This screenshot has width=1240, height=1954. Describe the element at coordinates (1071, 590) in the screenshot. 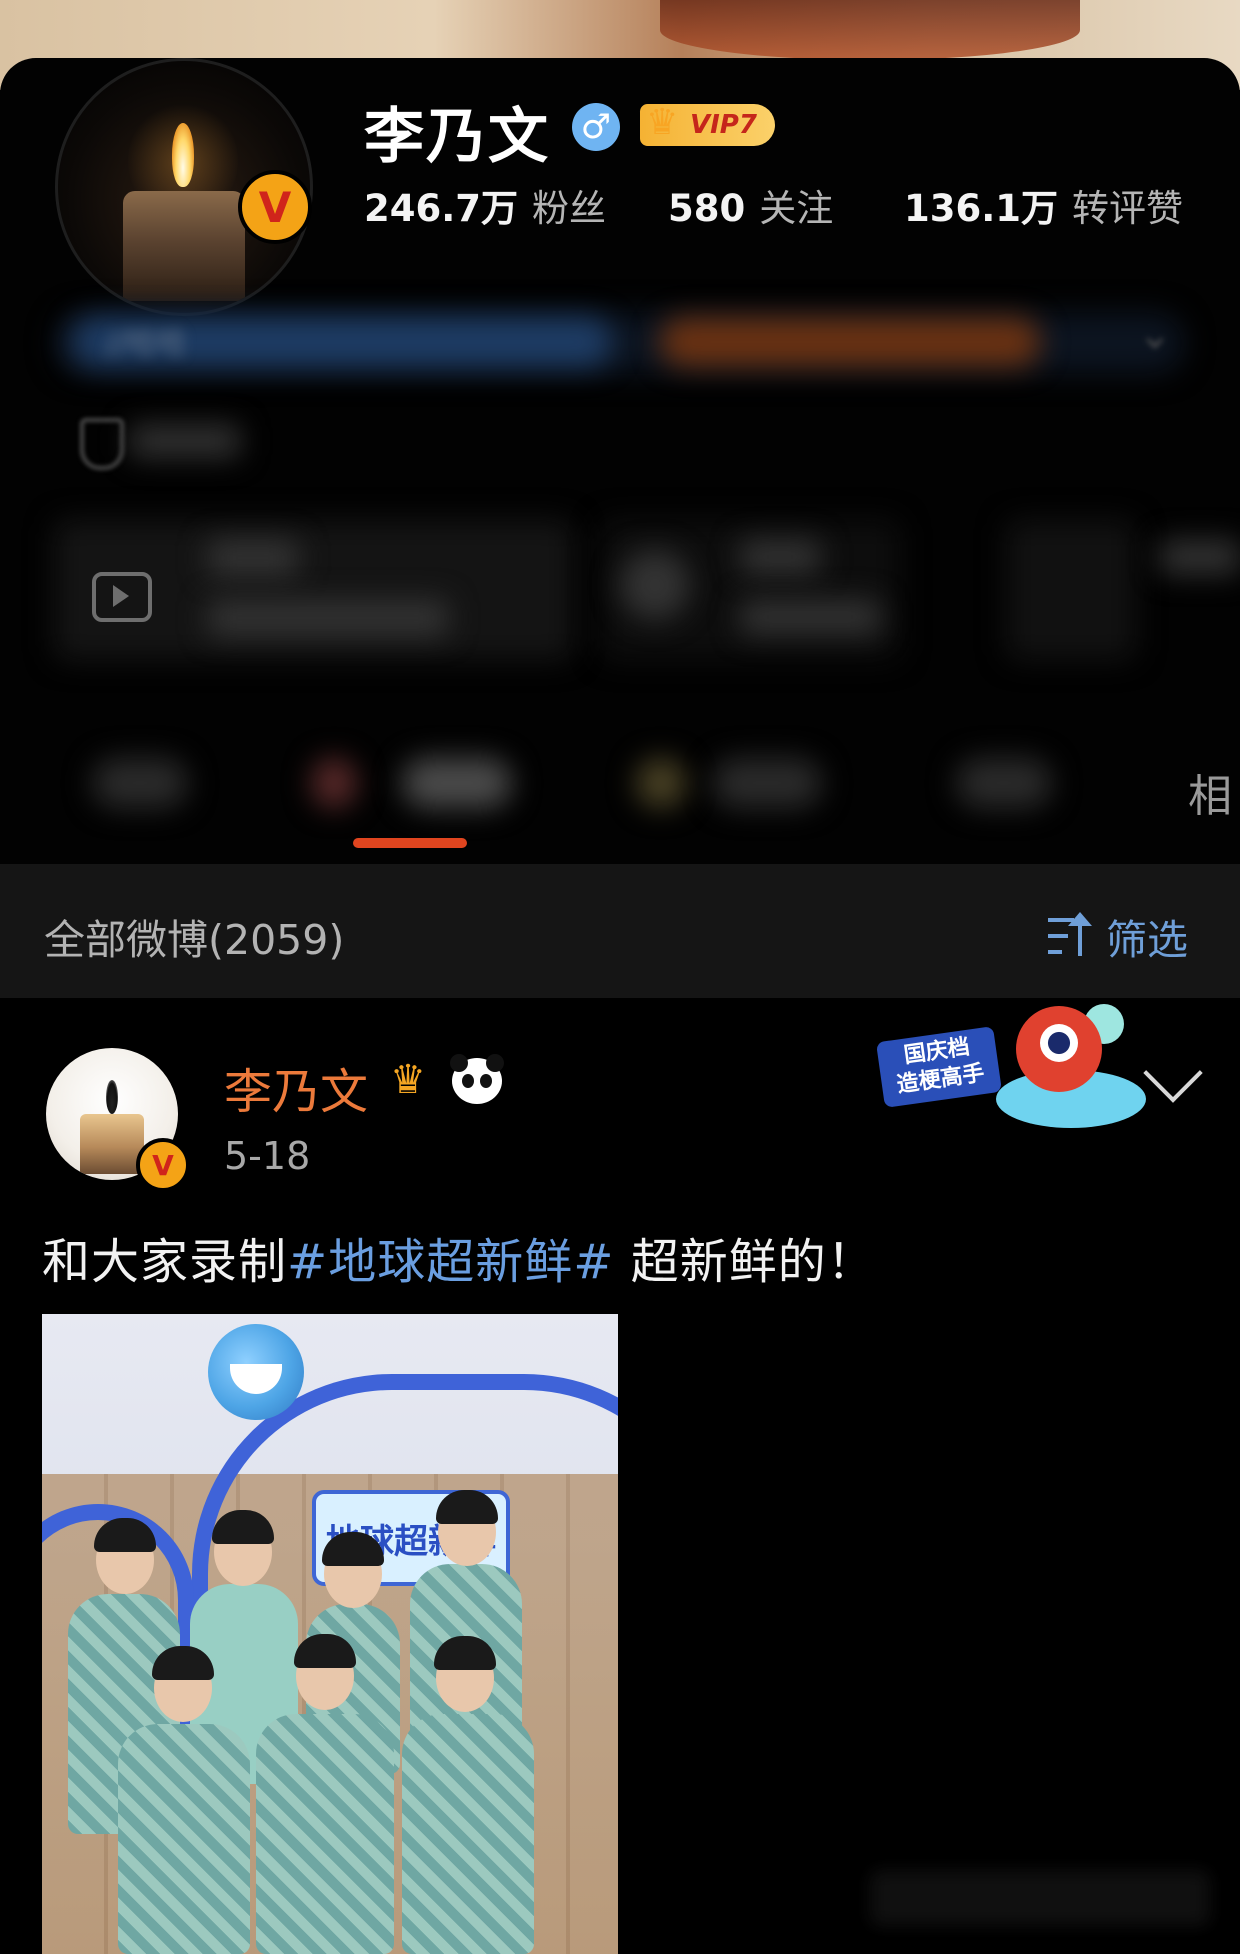

I see `media-card` at that location.